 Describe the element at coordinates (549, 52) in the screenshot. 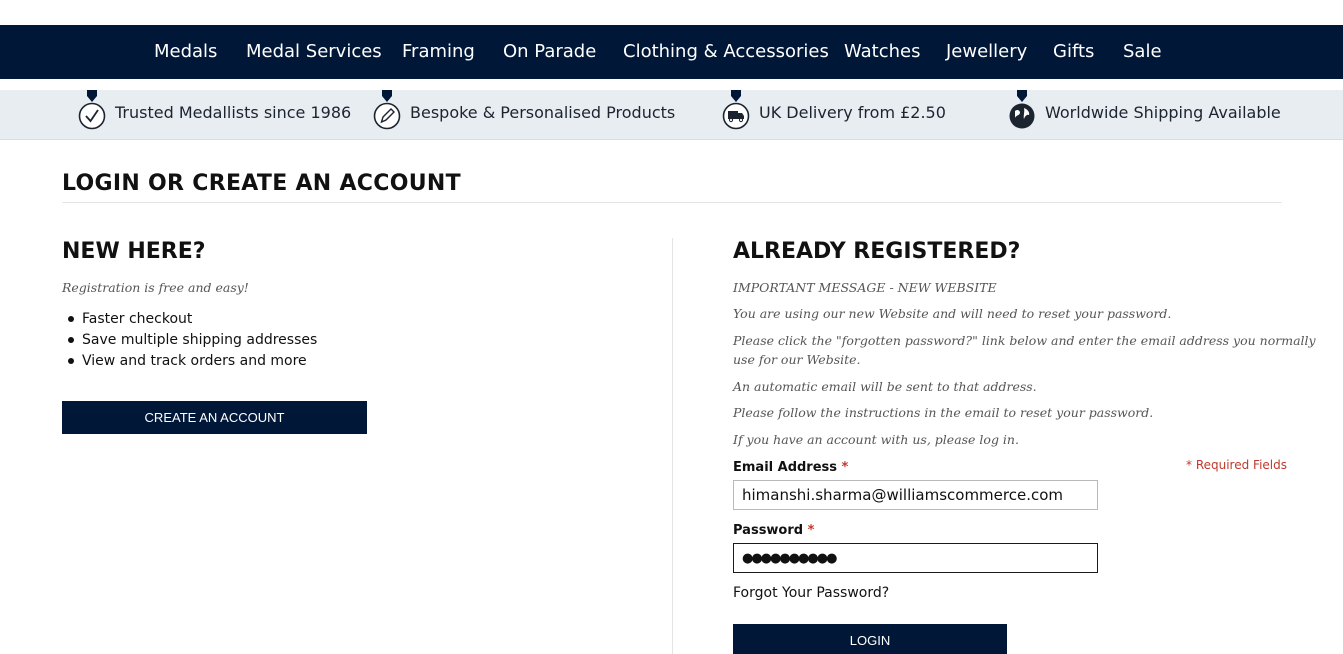

I see `nav-item-on-parade: On Parade` at that location.